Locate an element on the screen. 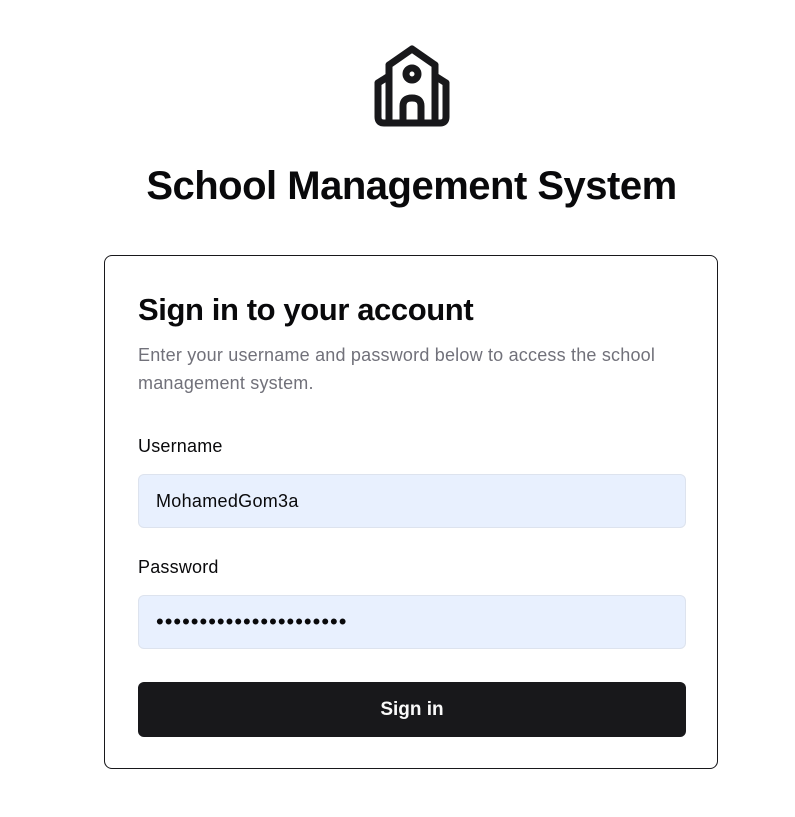  app-title: School Management System is located at coordinates (411, 186).